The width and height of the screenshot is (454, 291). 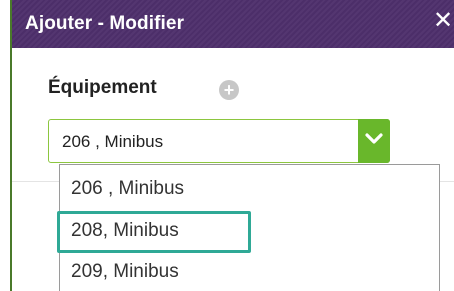 What do you see at coordinates (127, 189) in the screenshot?
I see `dropdown-option: 206 , Minibus` at bounding box center [127, 189].